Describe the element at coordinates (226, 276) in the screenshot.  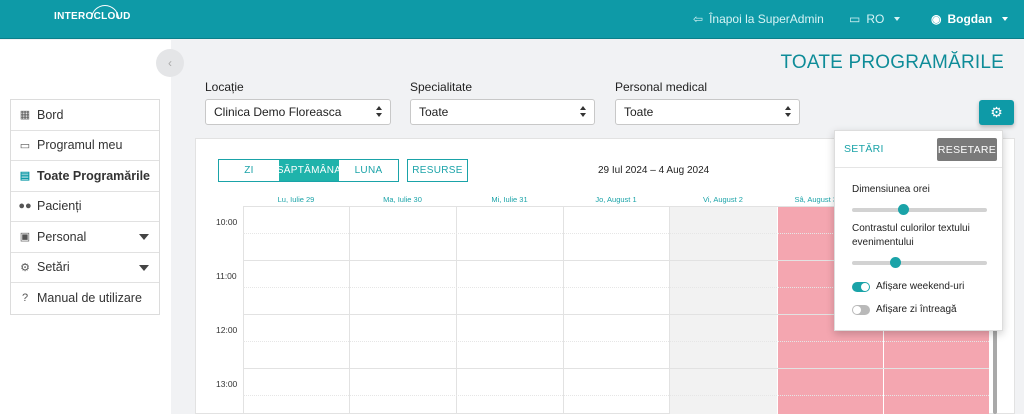
I see `time-label: 11:00` at that location.